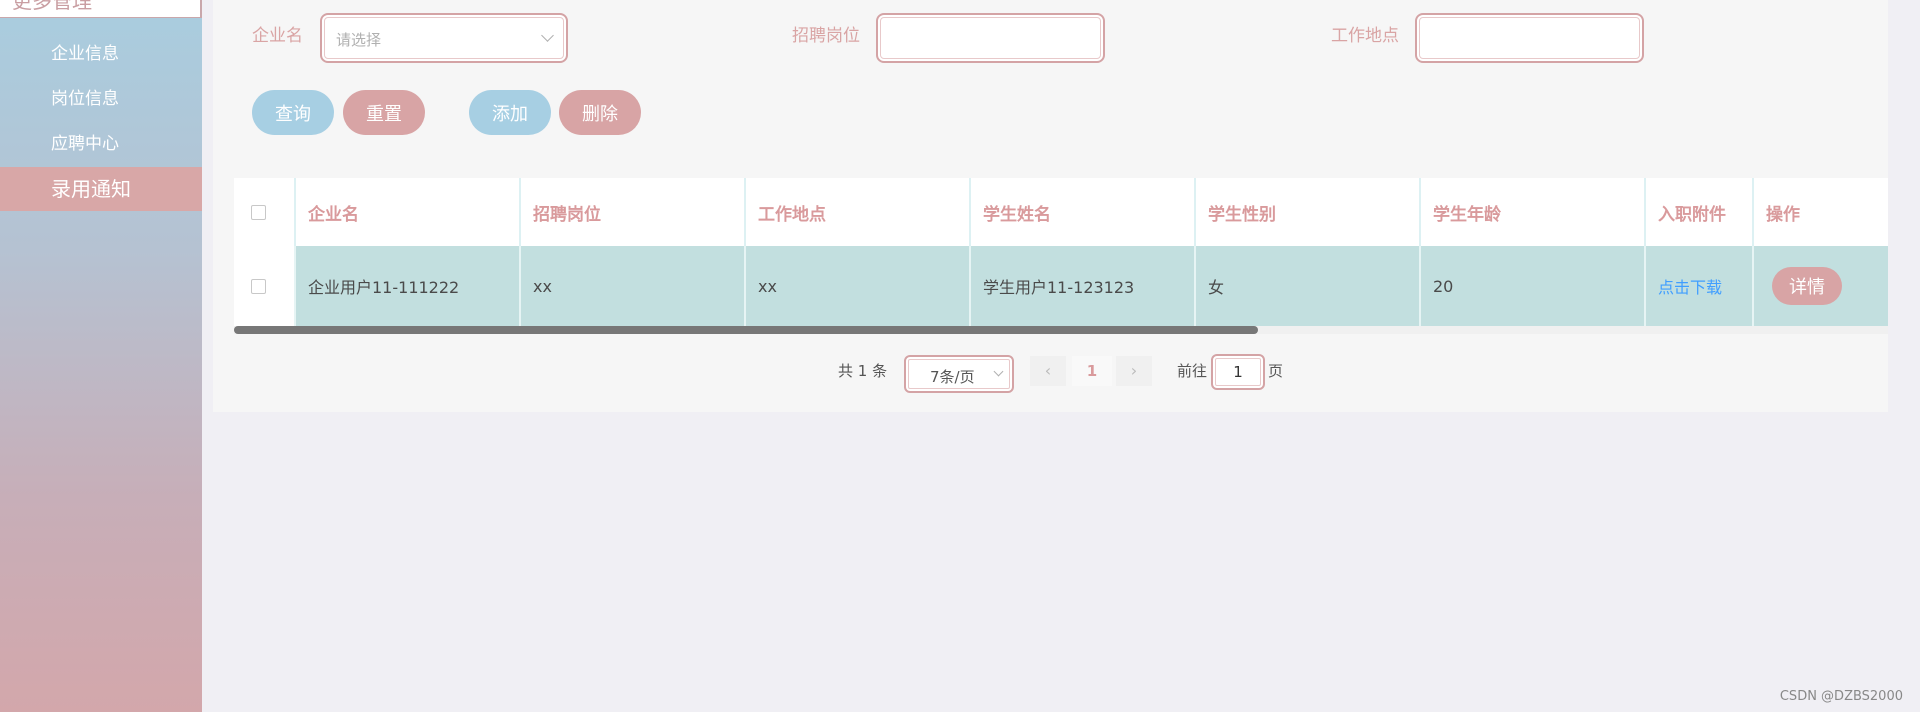 This screenshot has height=712, width=1920. I want to click on cell-actions: 详情, so click(1821, 286).